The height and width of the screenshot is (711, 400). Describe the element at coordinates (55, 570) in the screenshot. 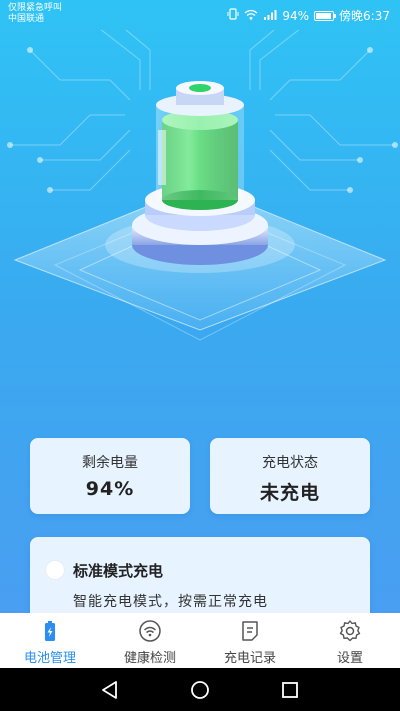

I see `mode-radio` at that location.